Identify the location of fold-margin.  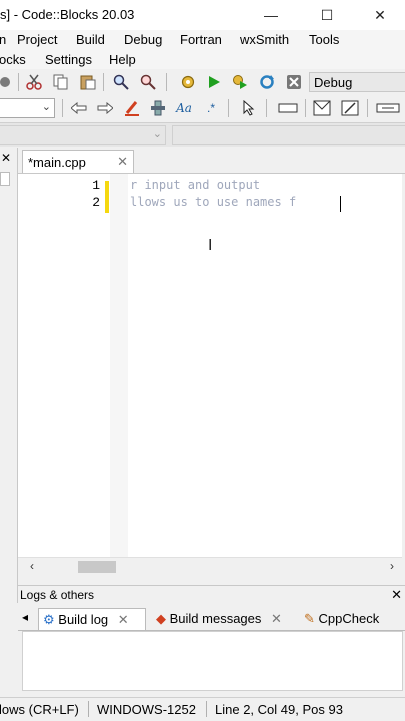
(119, 365).